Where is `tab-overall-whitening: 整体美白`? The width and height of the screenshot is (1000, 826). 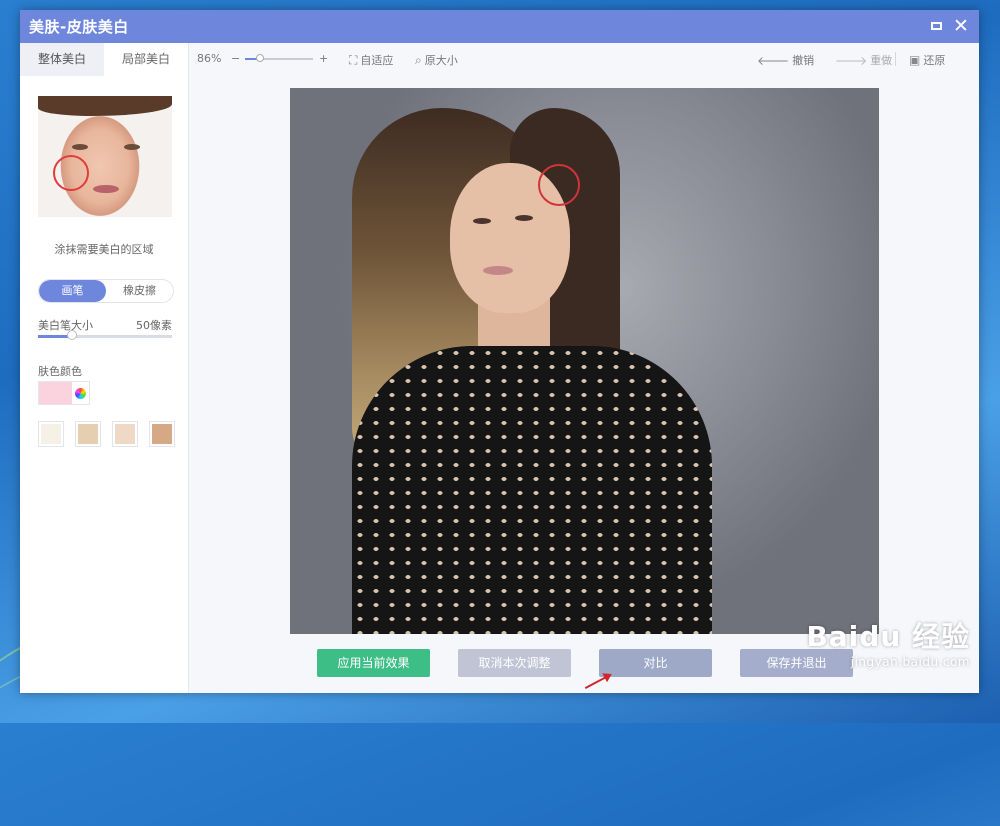
tab-overall-whitening: 整体美白 is located at coordinates (62, 59).